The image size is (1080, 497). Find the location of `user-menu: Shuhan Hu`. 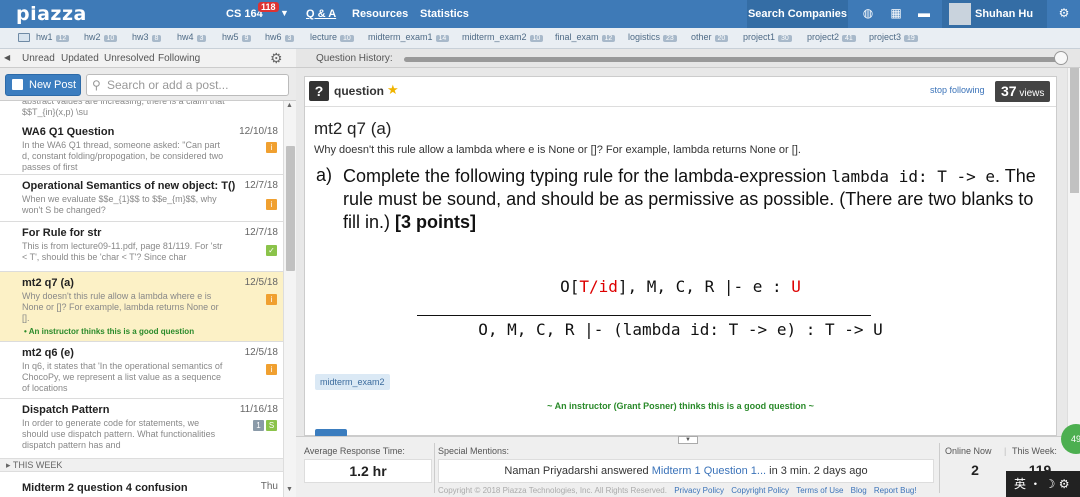

user-menu: Shuhan Hu is located at coordinates (994, 14).